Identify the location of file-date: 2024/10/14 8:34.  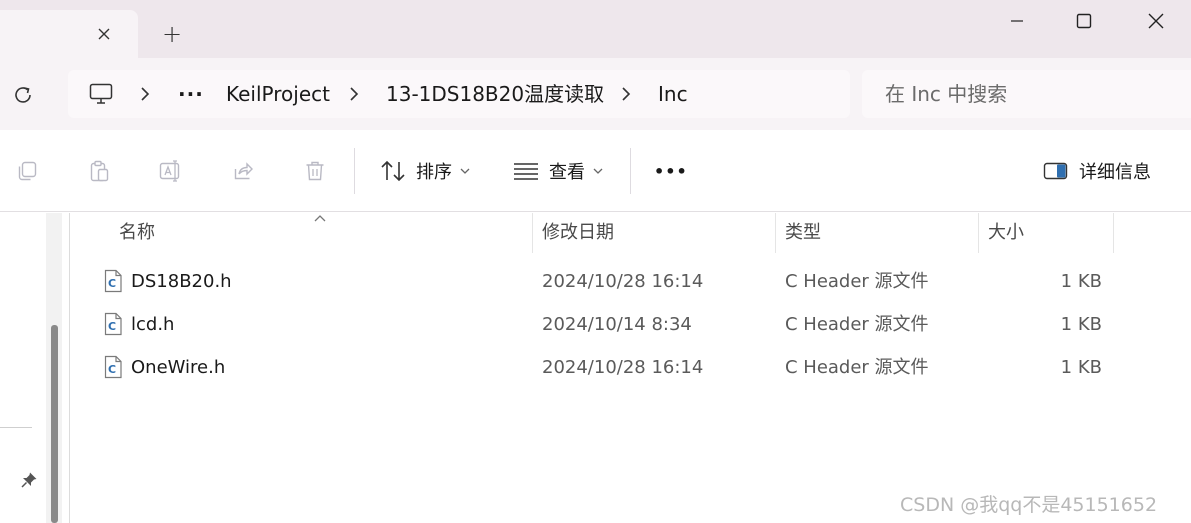
(617, 324).